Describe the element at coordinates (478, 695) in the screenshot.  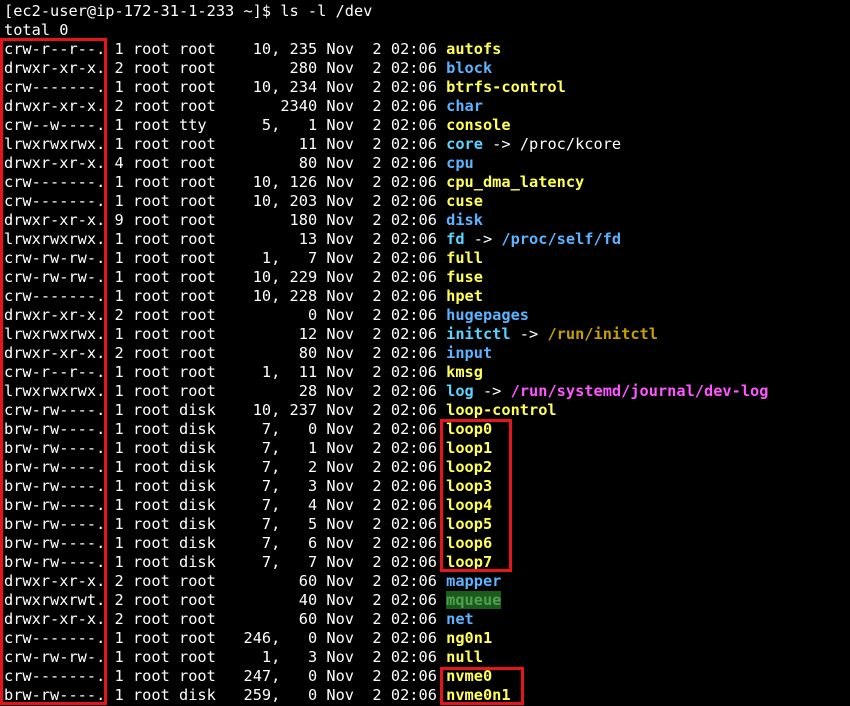
I see `file-name: nvme0n1` at that location.